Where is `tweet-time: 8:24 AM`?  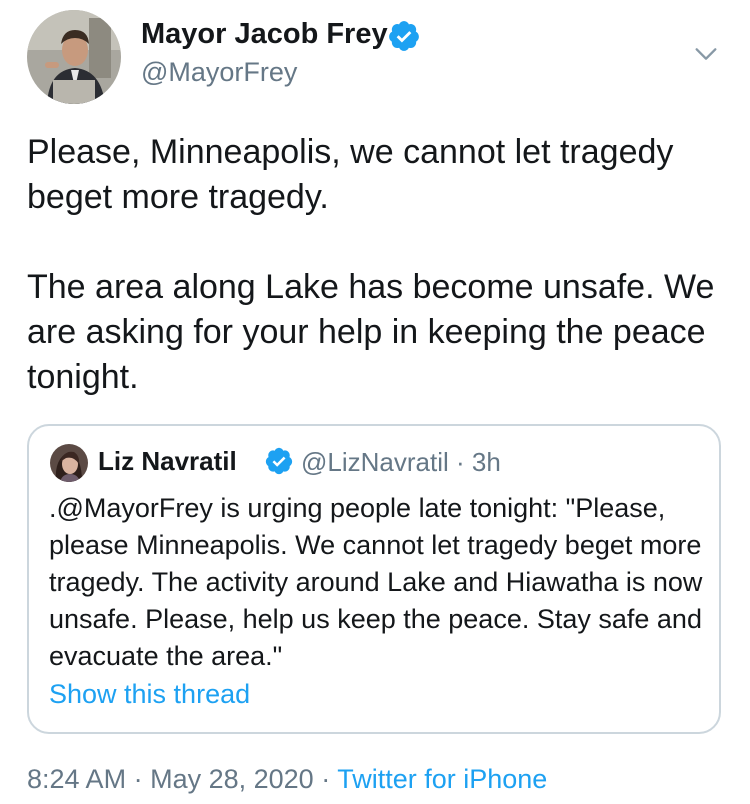 tweet-time: 8:24 AM is located at coordinates (77, 779).